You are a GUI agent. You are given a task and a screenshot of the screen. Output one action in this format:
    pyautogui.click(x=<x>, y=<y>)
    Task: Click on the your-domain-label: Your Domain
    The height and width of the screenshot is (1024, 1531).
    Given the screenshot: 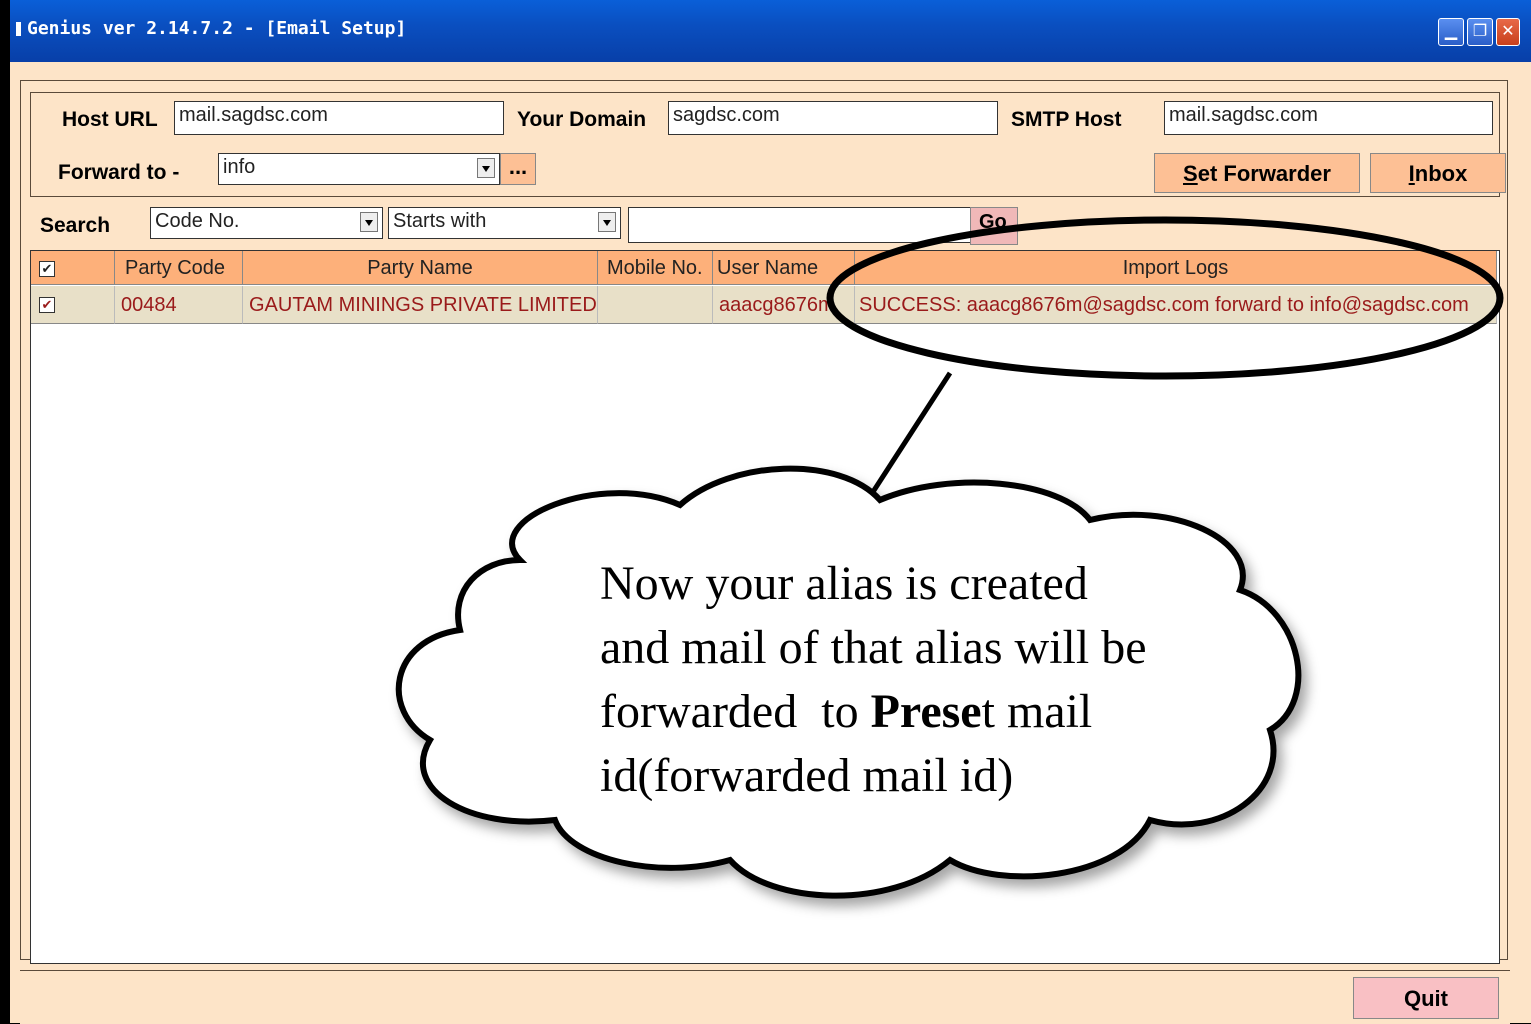 What is the action you would take?
    pyautogui.click(x=582, y=119)
    